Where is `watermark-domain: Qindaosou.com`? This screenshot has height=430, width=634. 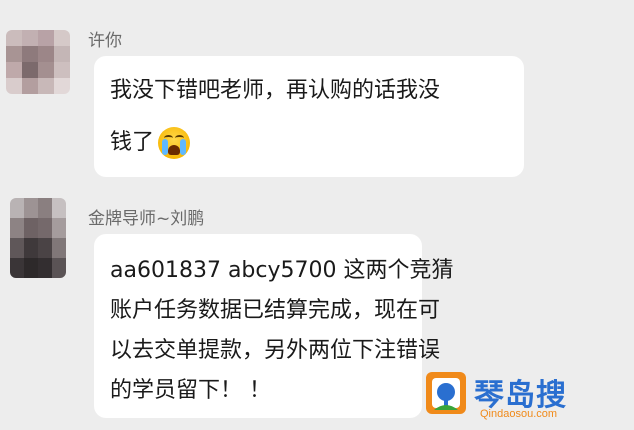 watermark-domain: Qindaosou.com is located at coordinates (519, 414).